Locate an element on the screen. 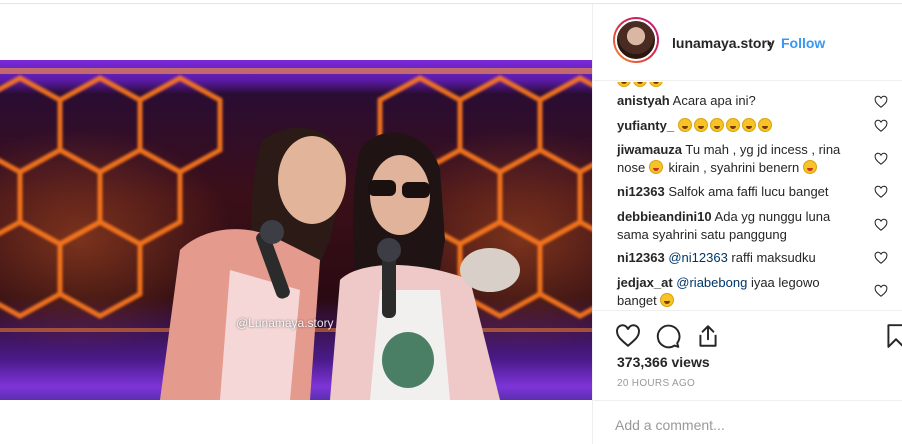 The width and height of the screenshot is (902, 444). comment-text: Acara apa ini? is located at coordinates (714, 100).